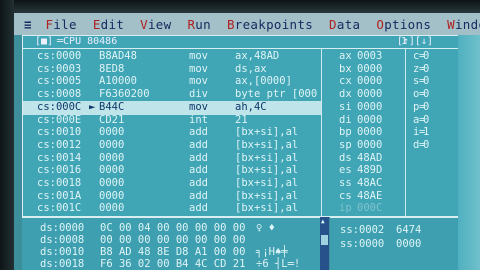  What do you see at coordinates (380, 24) in the screenshot?
I see `menu-hotkey: O` at bounding box center [380, 24].